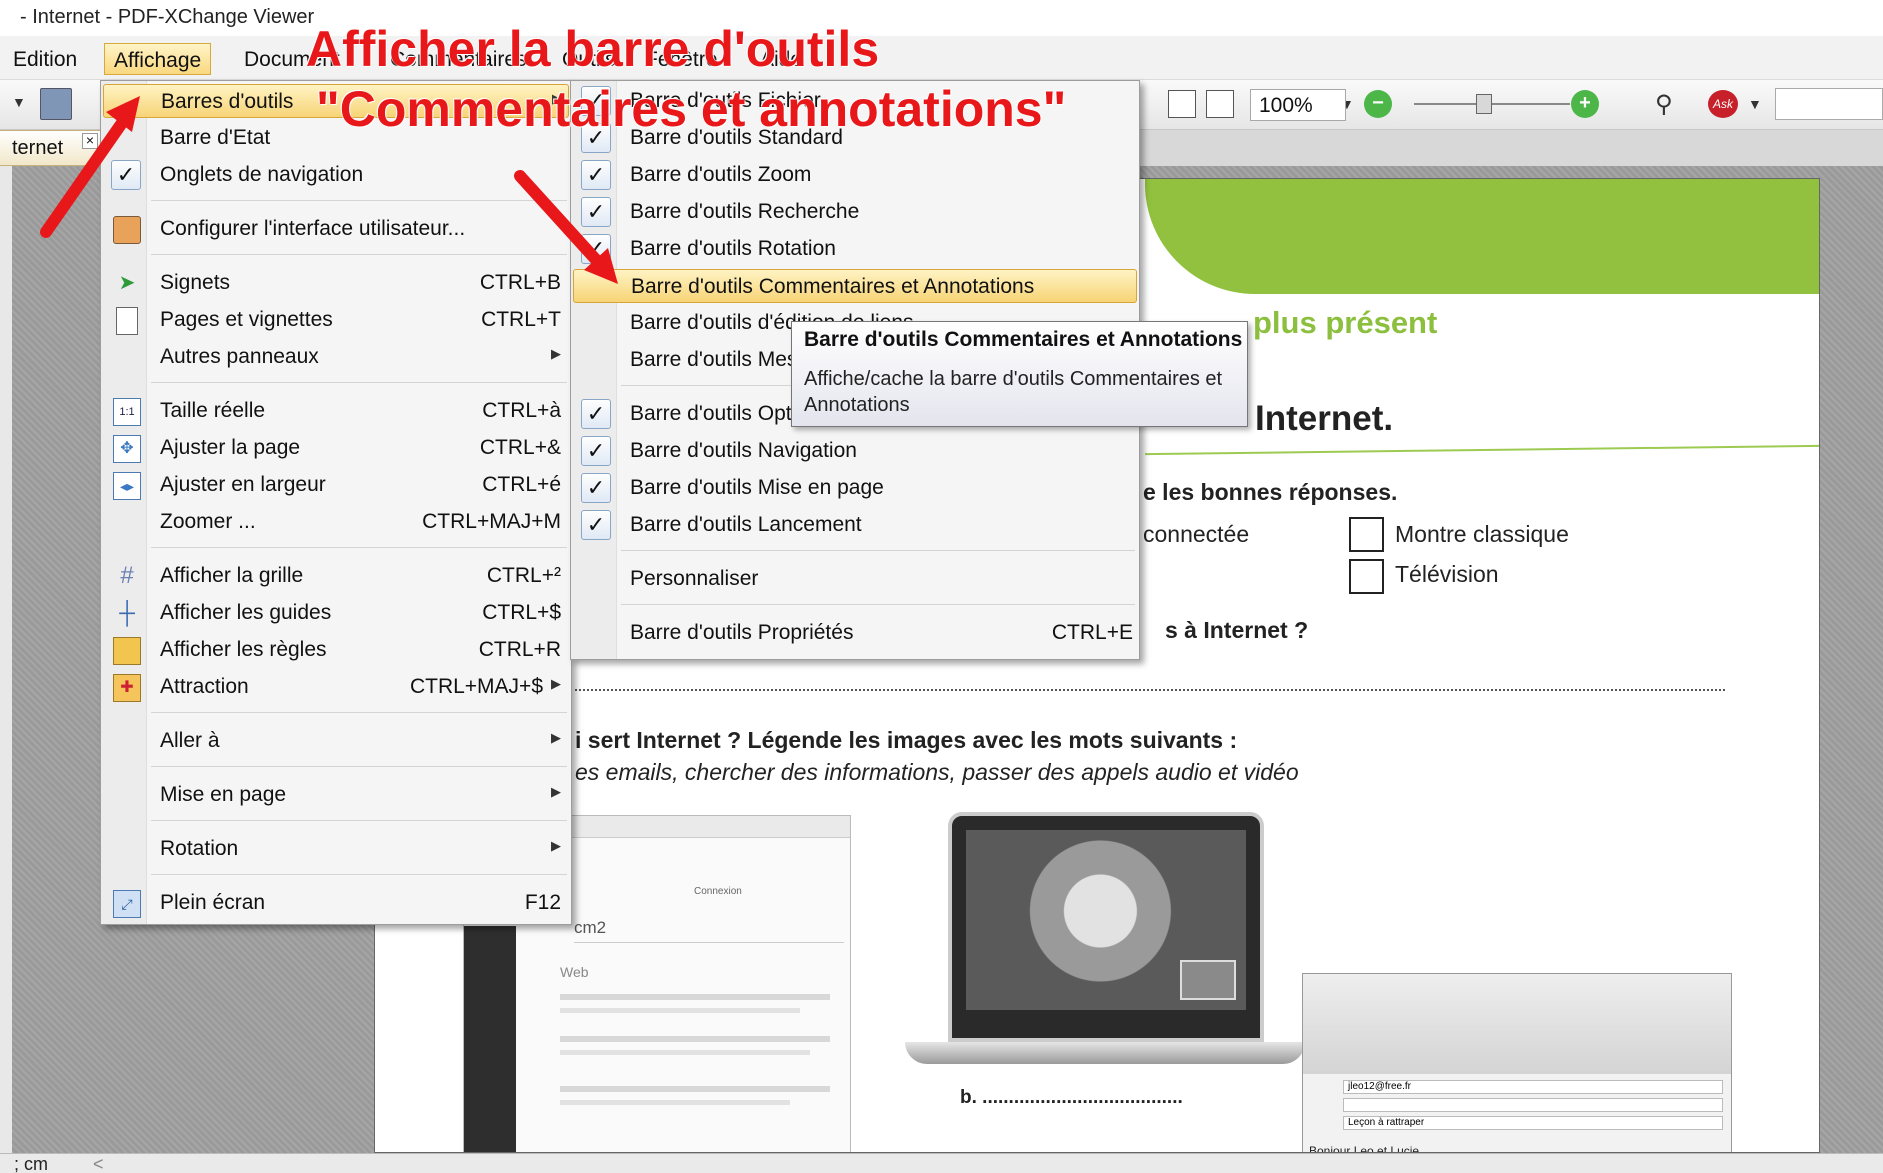 The width and height of the screenshot is (1883, 1173). Describe the element at coordinates (491, 521) in the screenshot. I see `menu-item-shortcut: CTRL+MAJ+M` at that location.